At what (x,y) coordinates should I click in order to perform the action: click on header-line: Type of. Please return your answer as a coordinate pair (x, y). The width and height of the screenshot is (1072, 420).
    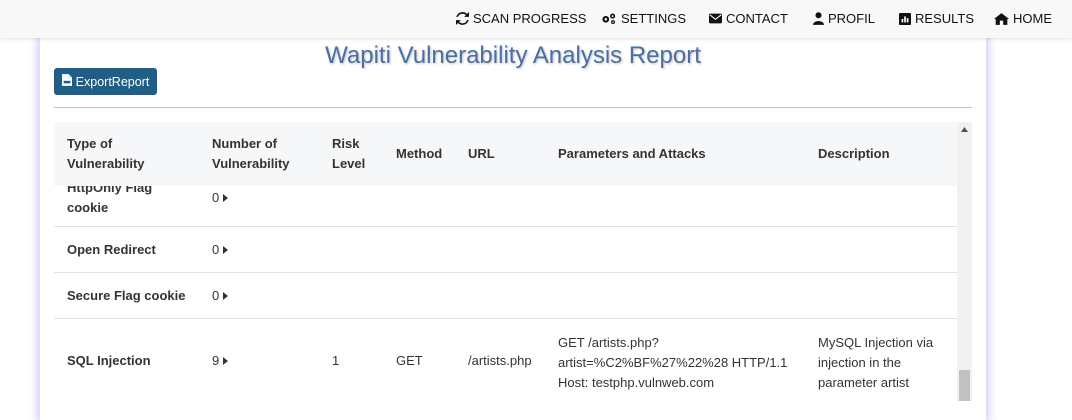
    Looking at the image, I should click on (90, 143).